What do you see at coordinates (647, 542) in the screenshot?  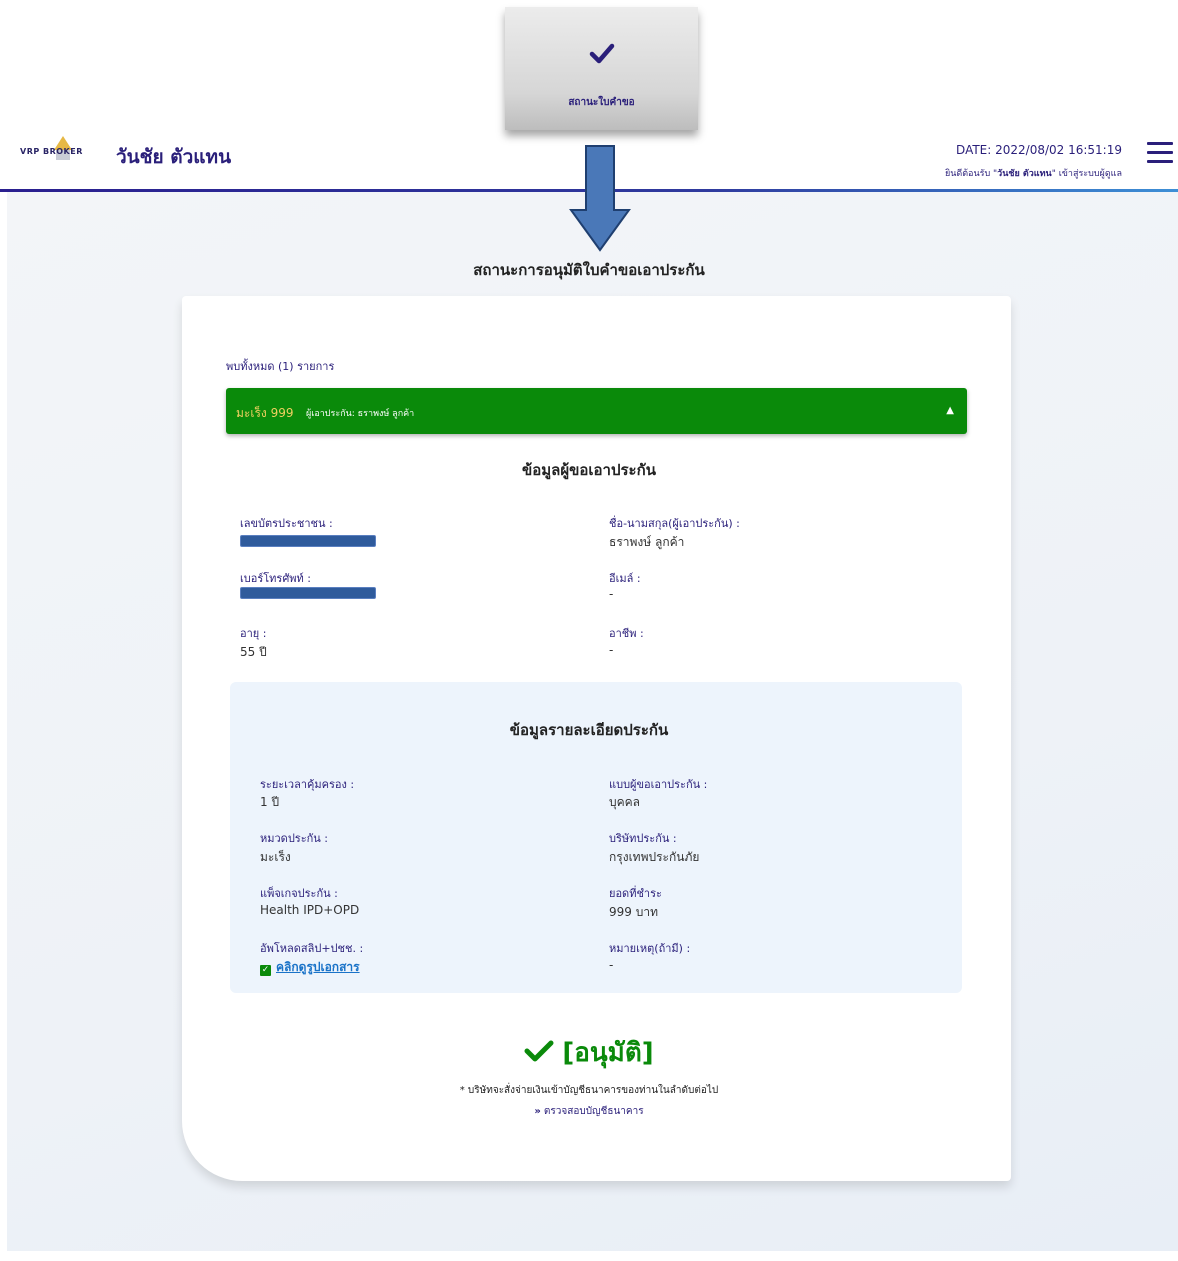 I see `name-value: ธราพงษ์ ลูกค้า` at bounding box center [647, 542].